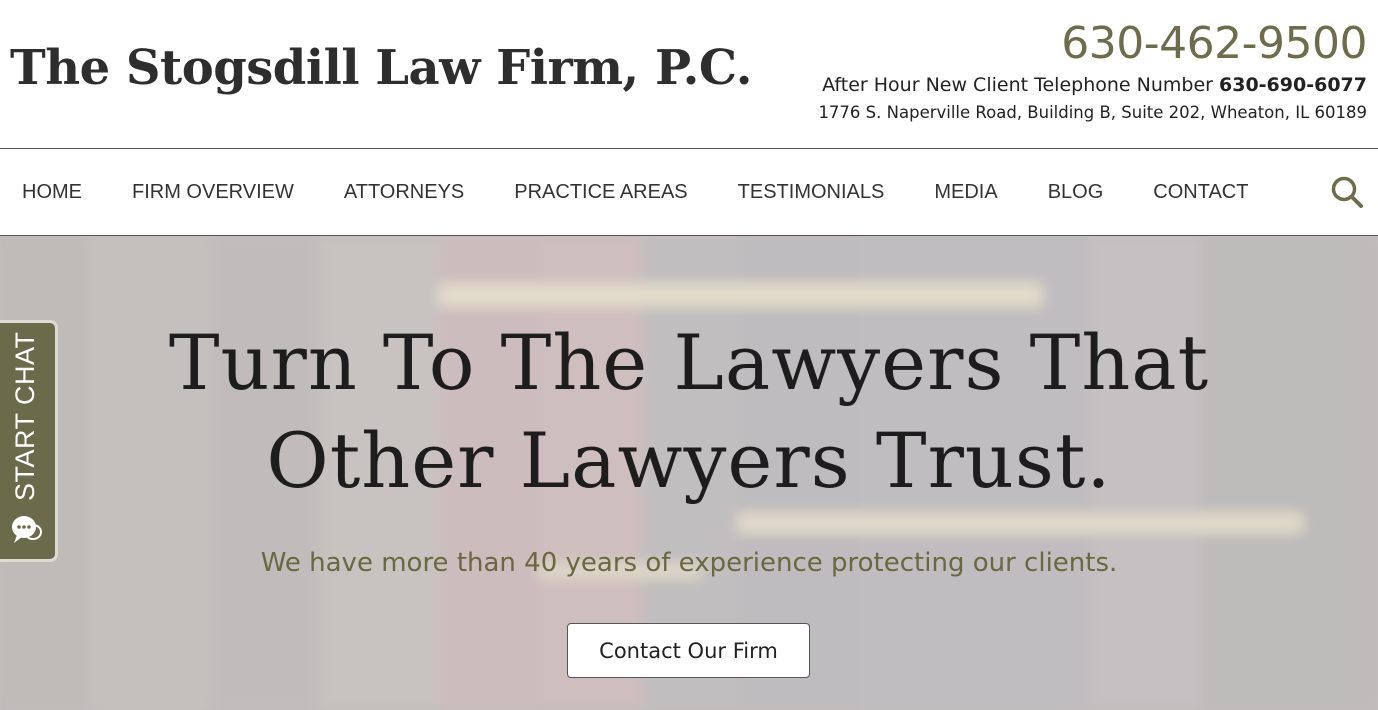  I want to click on nav-item-home: HOME, so click(52, 192).